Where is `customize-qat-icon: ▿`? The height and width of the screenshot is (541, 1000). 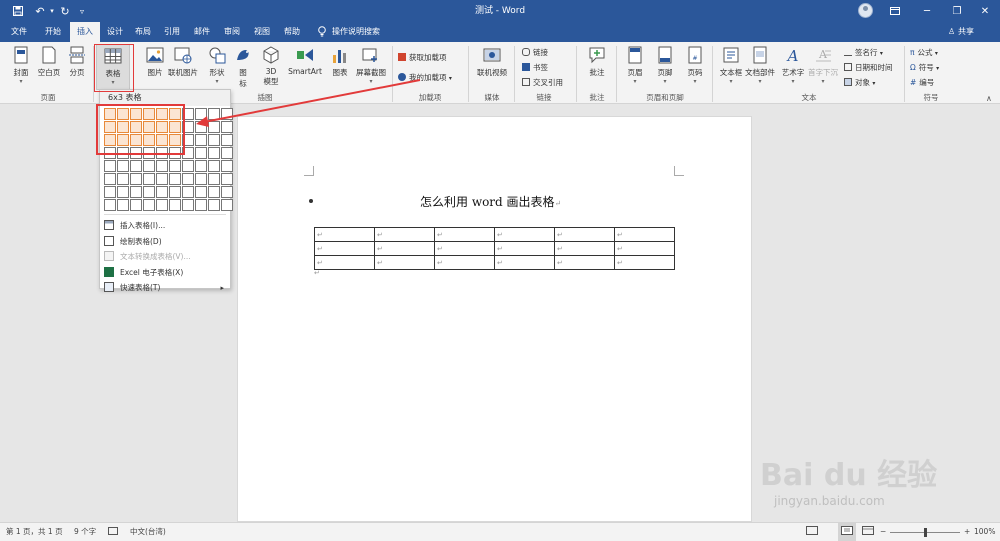
customize-qat-icon: ▿ is located at coordinates (82, 11).